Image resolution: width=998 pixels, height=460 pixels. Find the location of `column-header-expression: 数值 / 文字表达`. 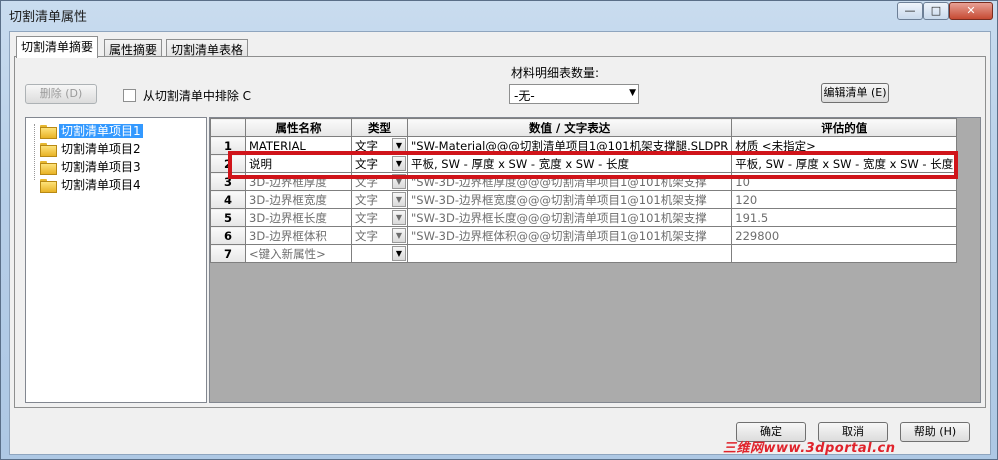

column-header-expression: 数值 / 文字表达 is located at coordinates (569, 127).